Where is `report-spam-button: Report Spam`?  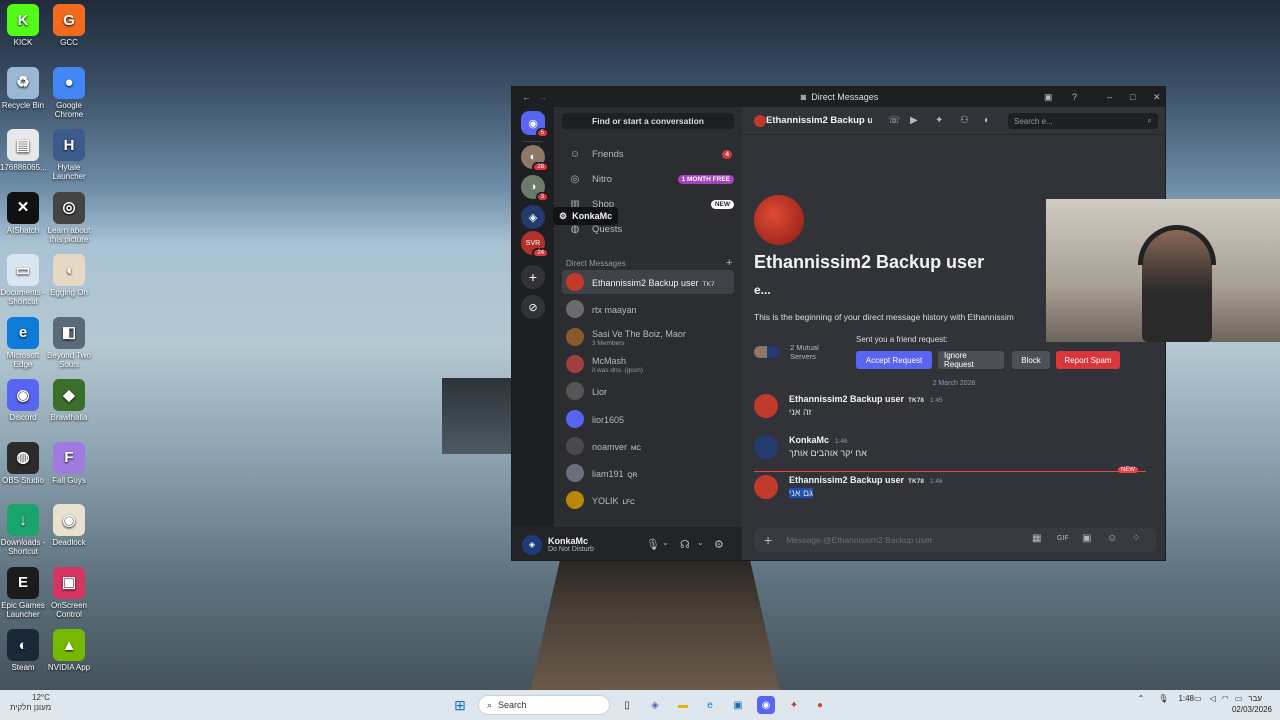
report-spam-button: Report Spam is located at coordinates (1088, 360).